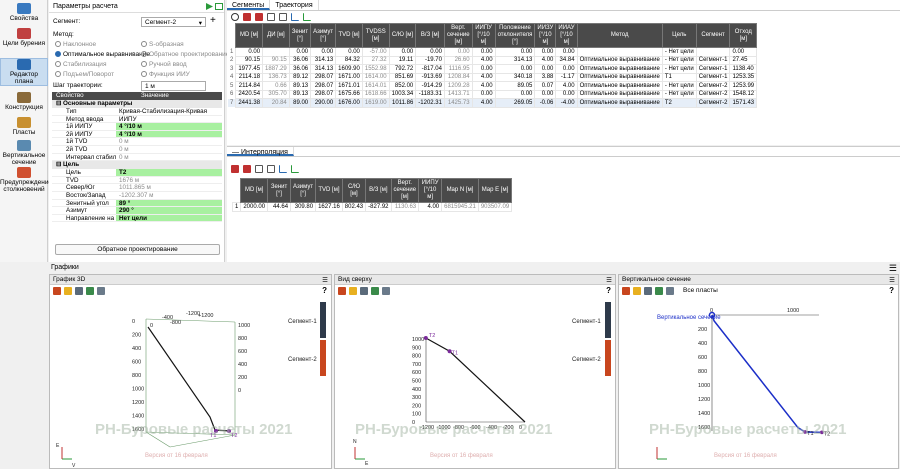 Image resolution: width=900 pixels, height=469 pixels. What do you see at coordinates (137, 157) in the screenshot?
I see `property-row: Интервал стабилизац...0 м` at bounding box center [137, 157].